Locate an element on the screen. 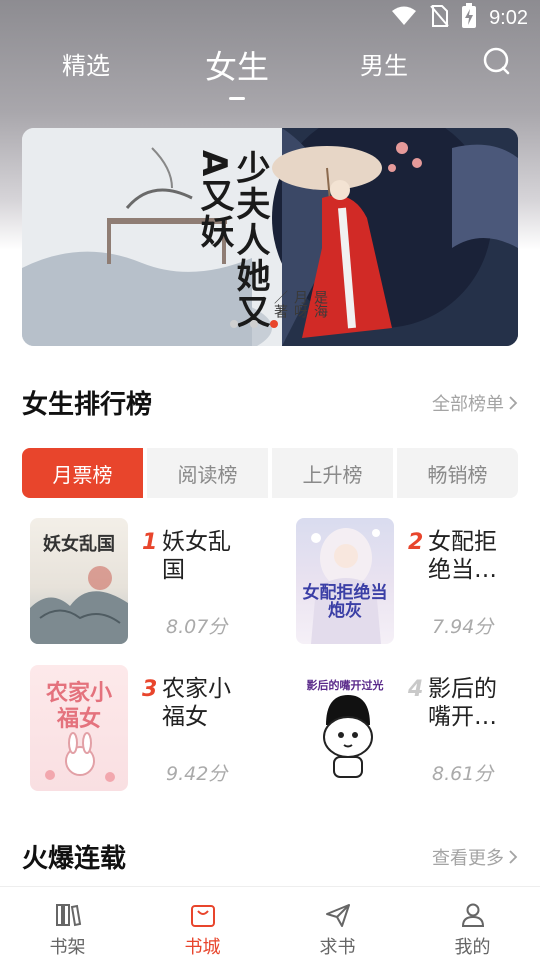  book-item: 农家小福女 3 农家小福女 9.42分 is located at coordinates (146, 730).